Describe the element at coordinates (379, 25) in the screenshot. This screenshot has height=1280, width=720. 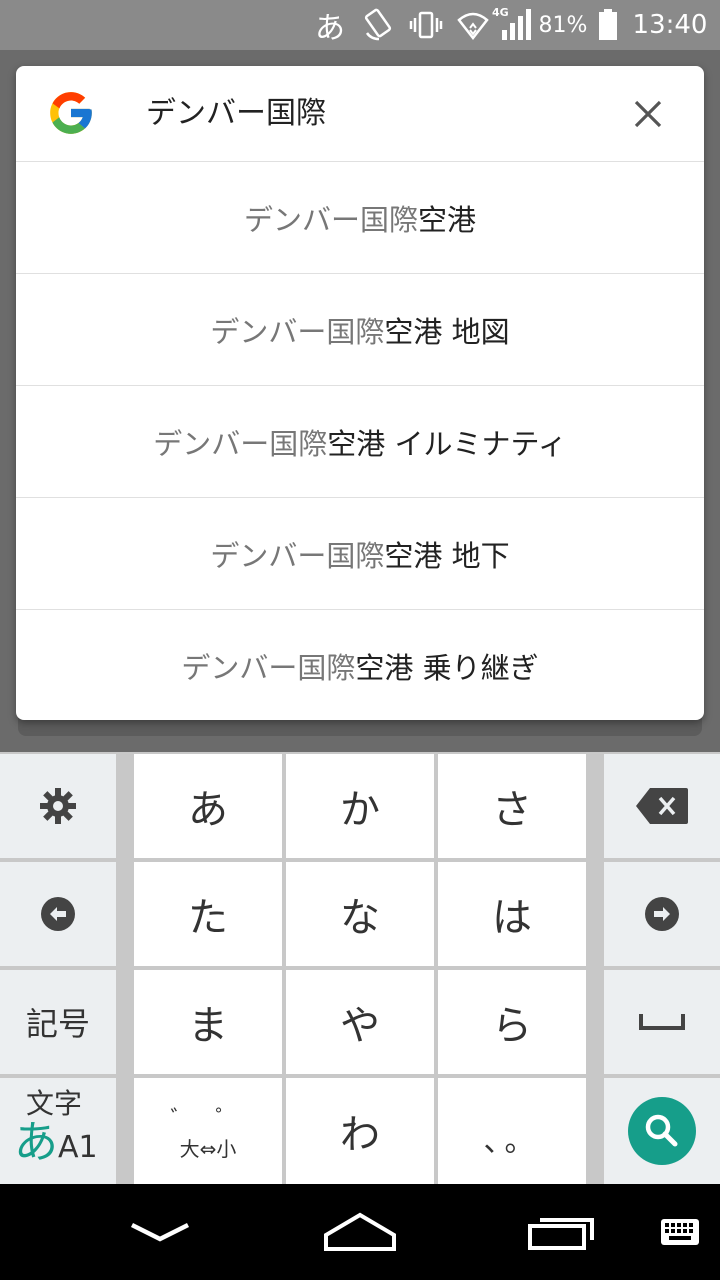
I see `rotate-lock-icon` at that location.